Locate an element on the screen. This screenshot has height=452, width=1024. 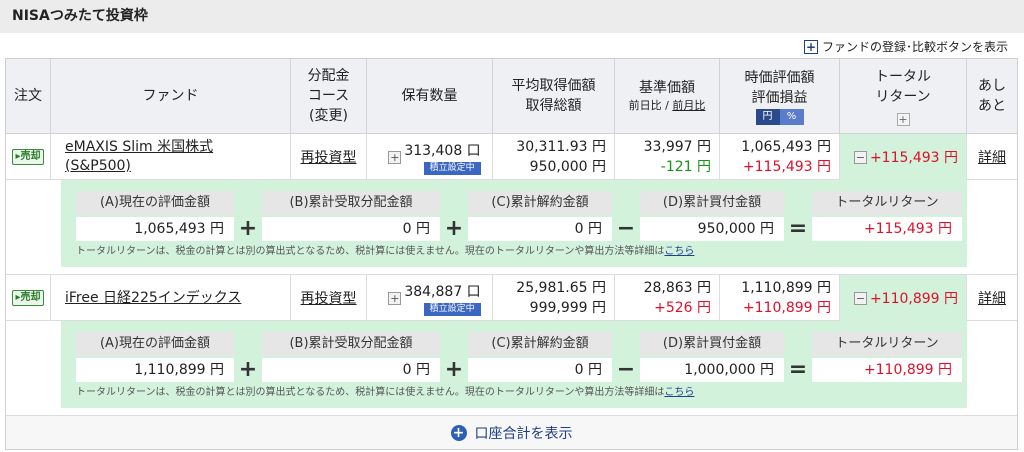
base-price-value: 33,997 円 is located at coordinates (677, 147).